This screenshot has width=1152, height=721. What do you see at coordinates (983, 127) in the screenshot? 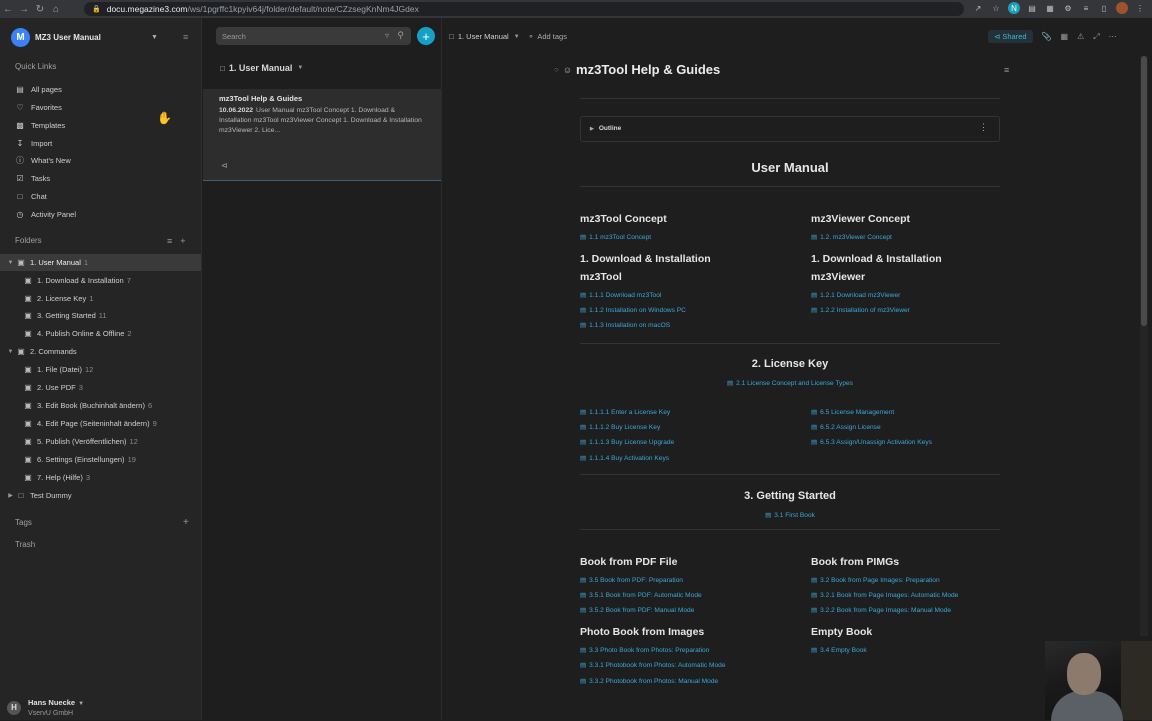
I see `more-vertical-icon: ⋮` at bounding box center [983, 127].